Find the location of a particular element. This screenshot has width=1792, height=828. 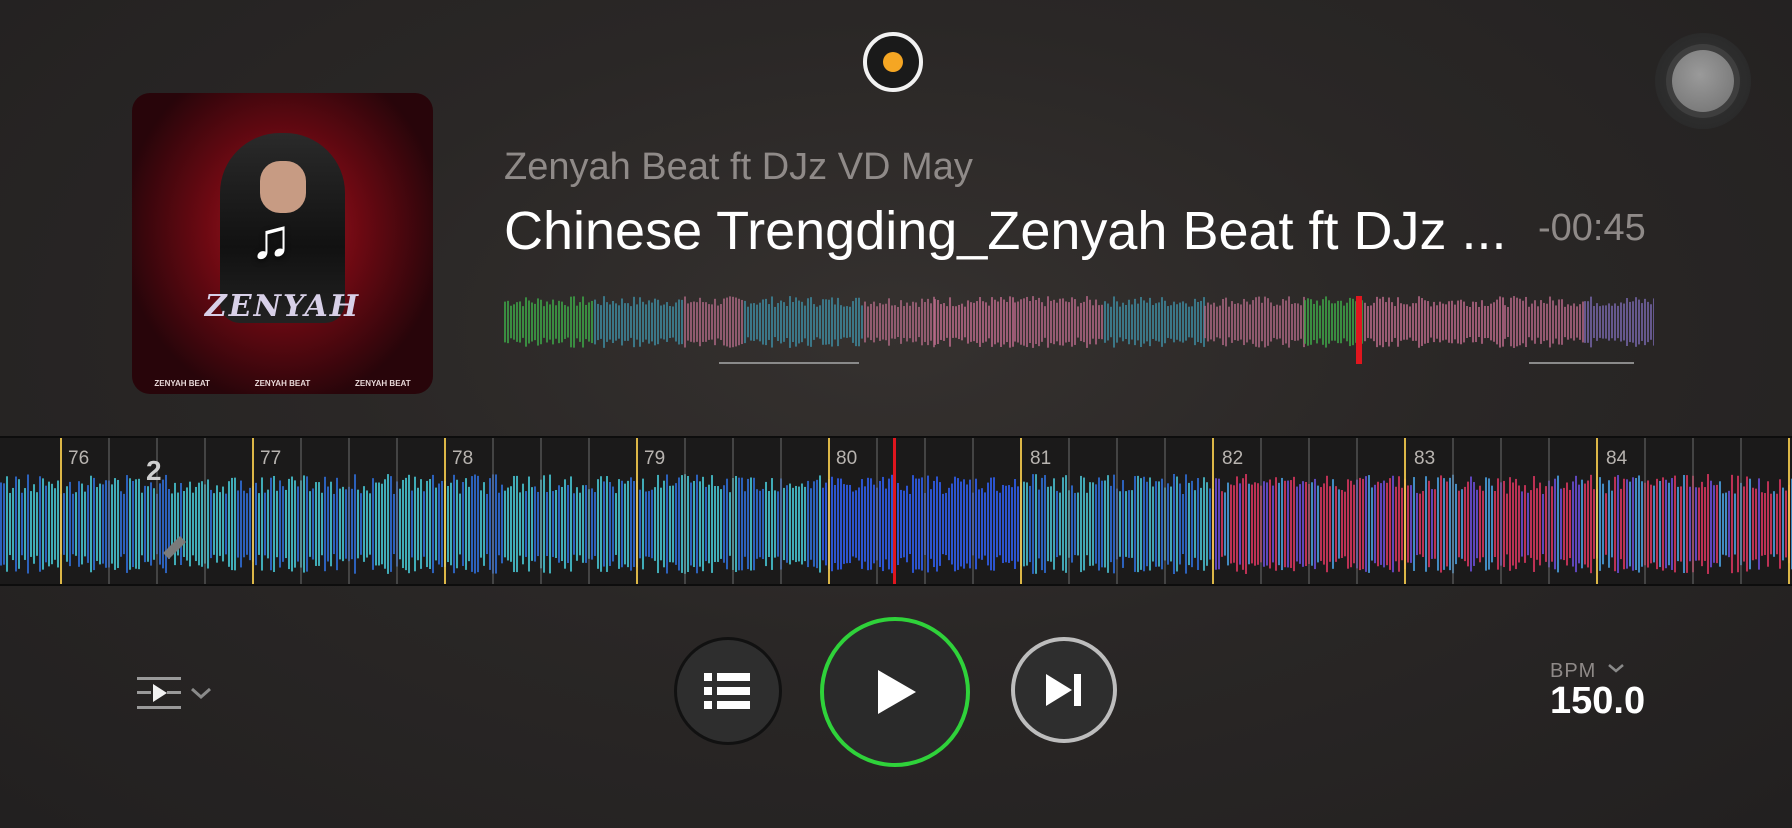

bpm-value: 150.0 is located at coordinates (1597, 701).